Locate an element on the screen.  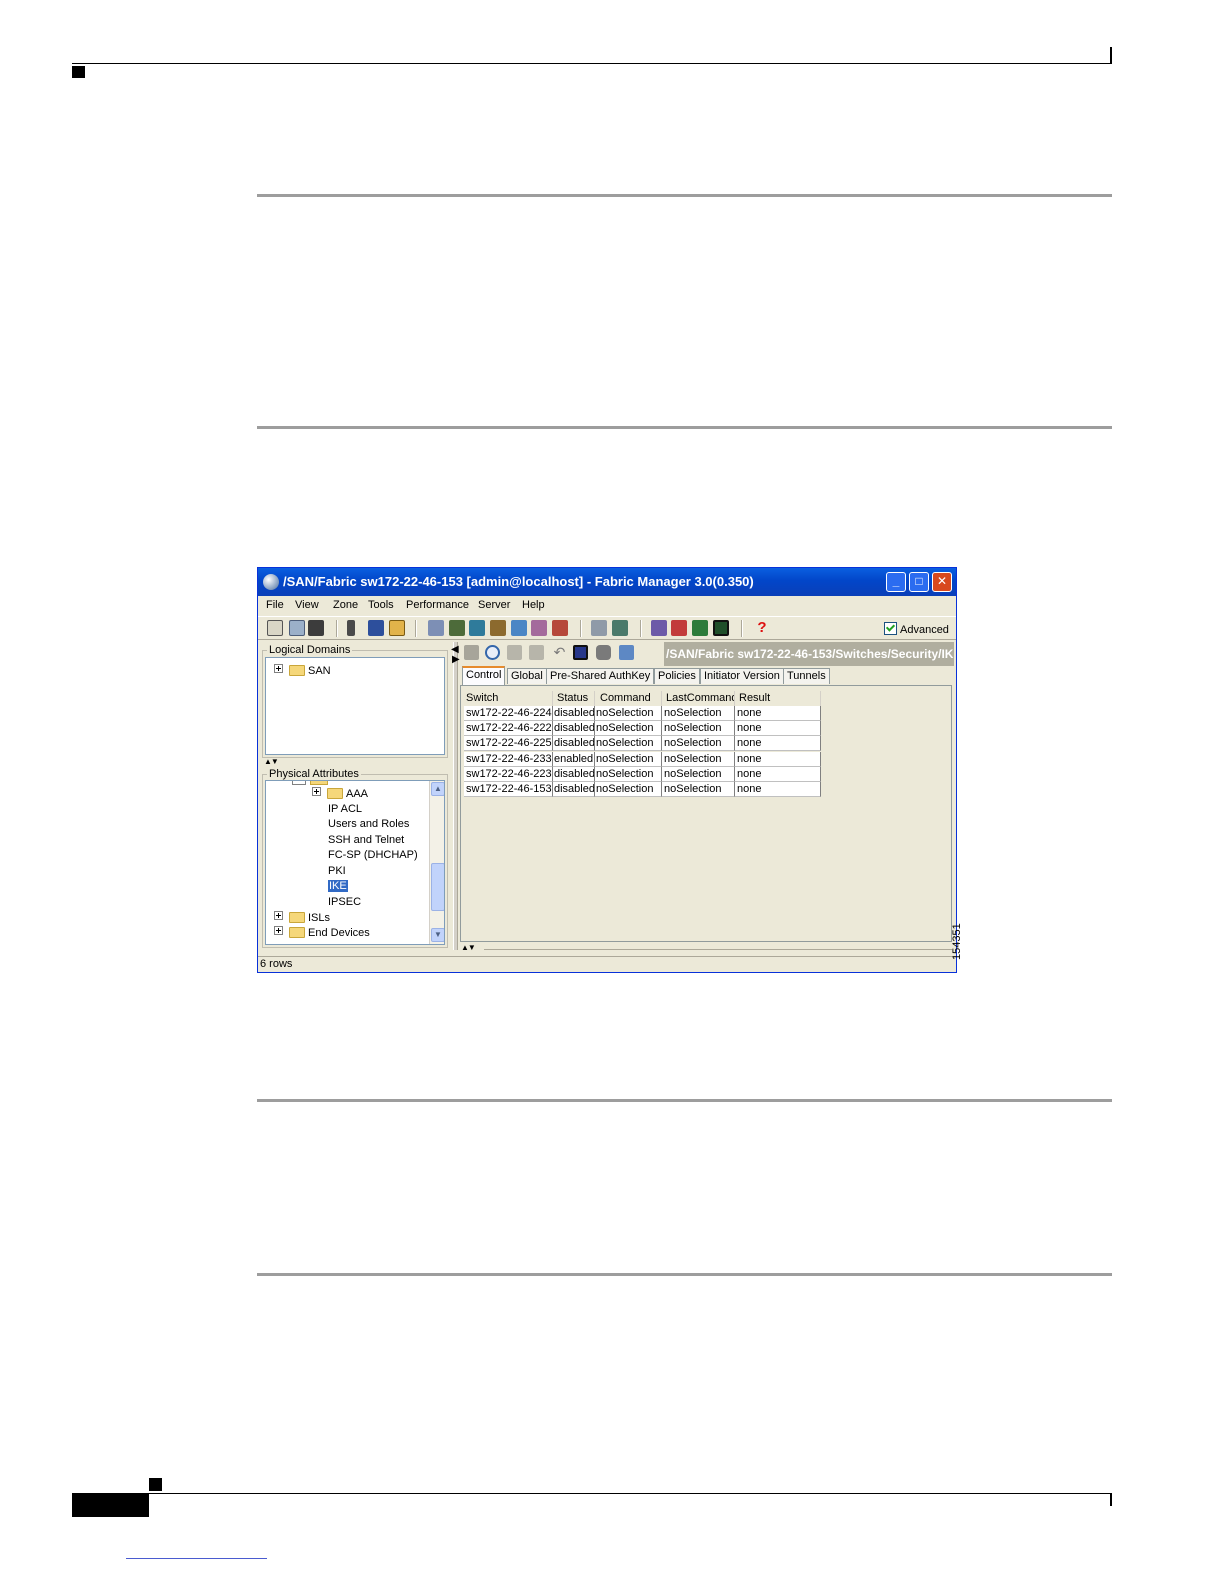
tree-item-ip-acl: IP ACL is located at coordinates (345, 809).